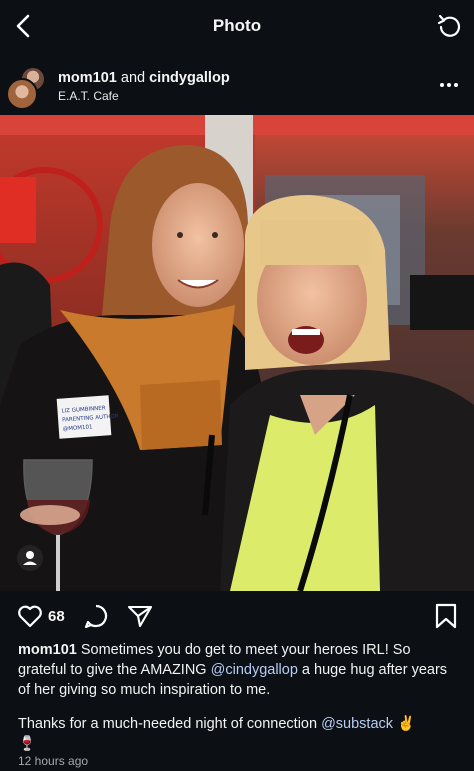 Image resolution: width=474 pixels, height=771 pixels. Describe the element at coordinates (30, 616) in the screenshot. I see `heart-icon` at that location.